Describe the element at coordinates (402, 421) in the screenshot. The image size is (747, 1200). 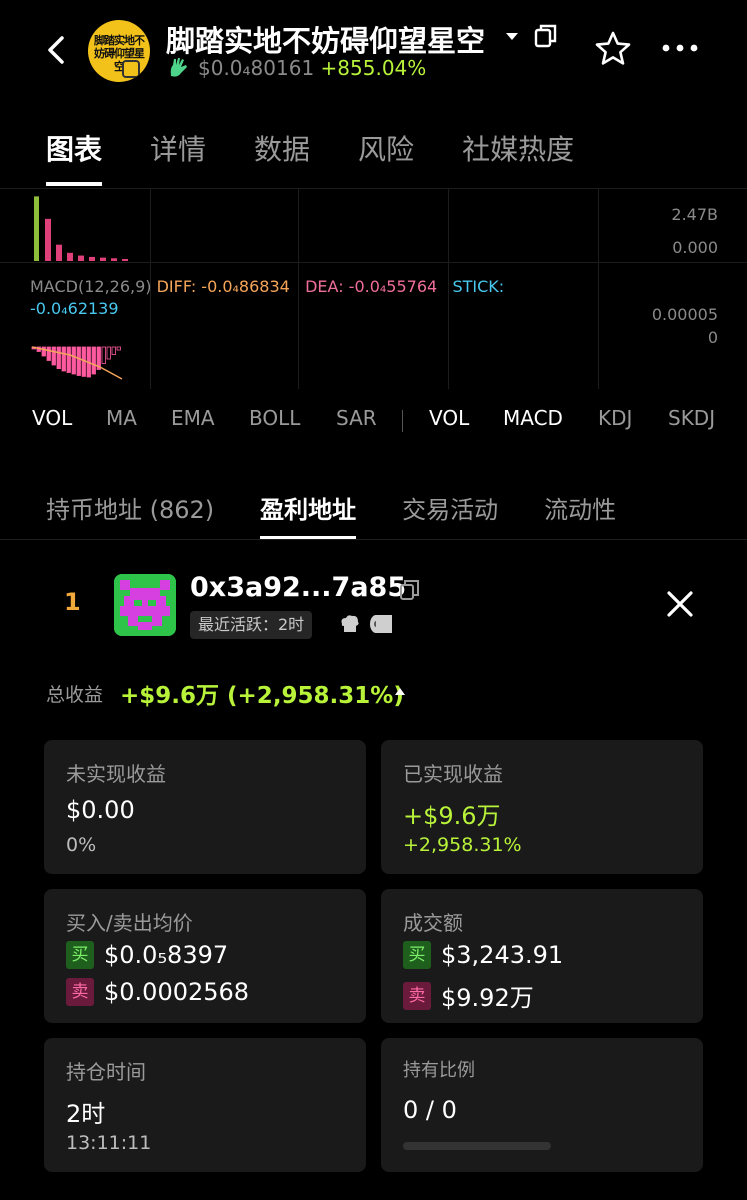
I see `indicator-divider` at that location.